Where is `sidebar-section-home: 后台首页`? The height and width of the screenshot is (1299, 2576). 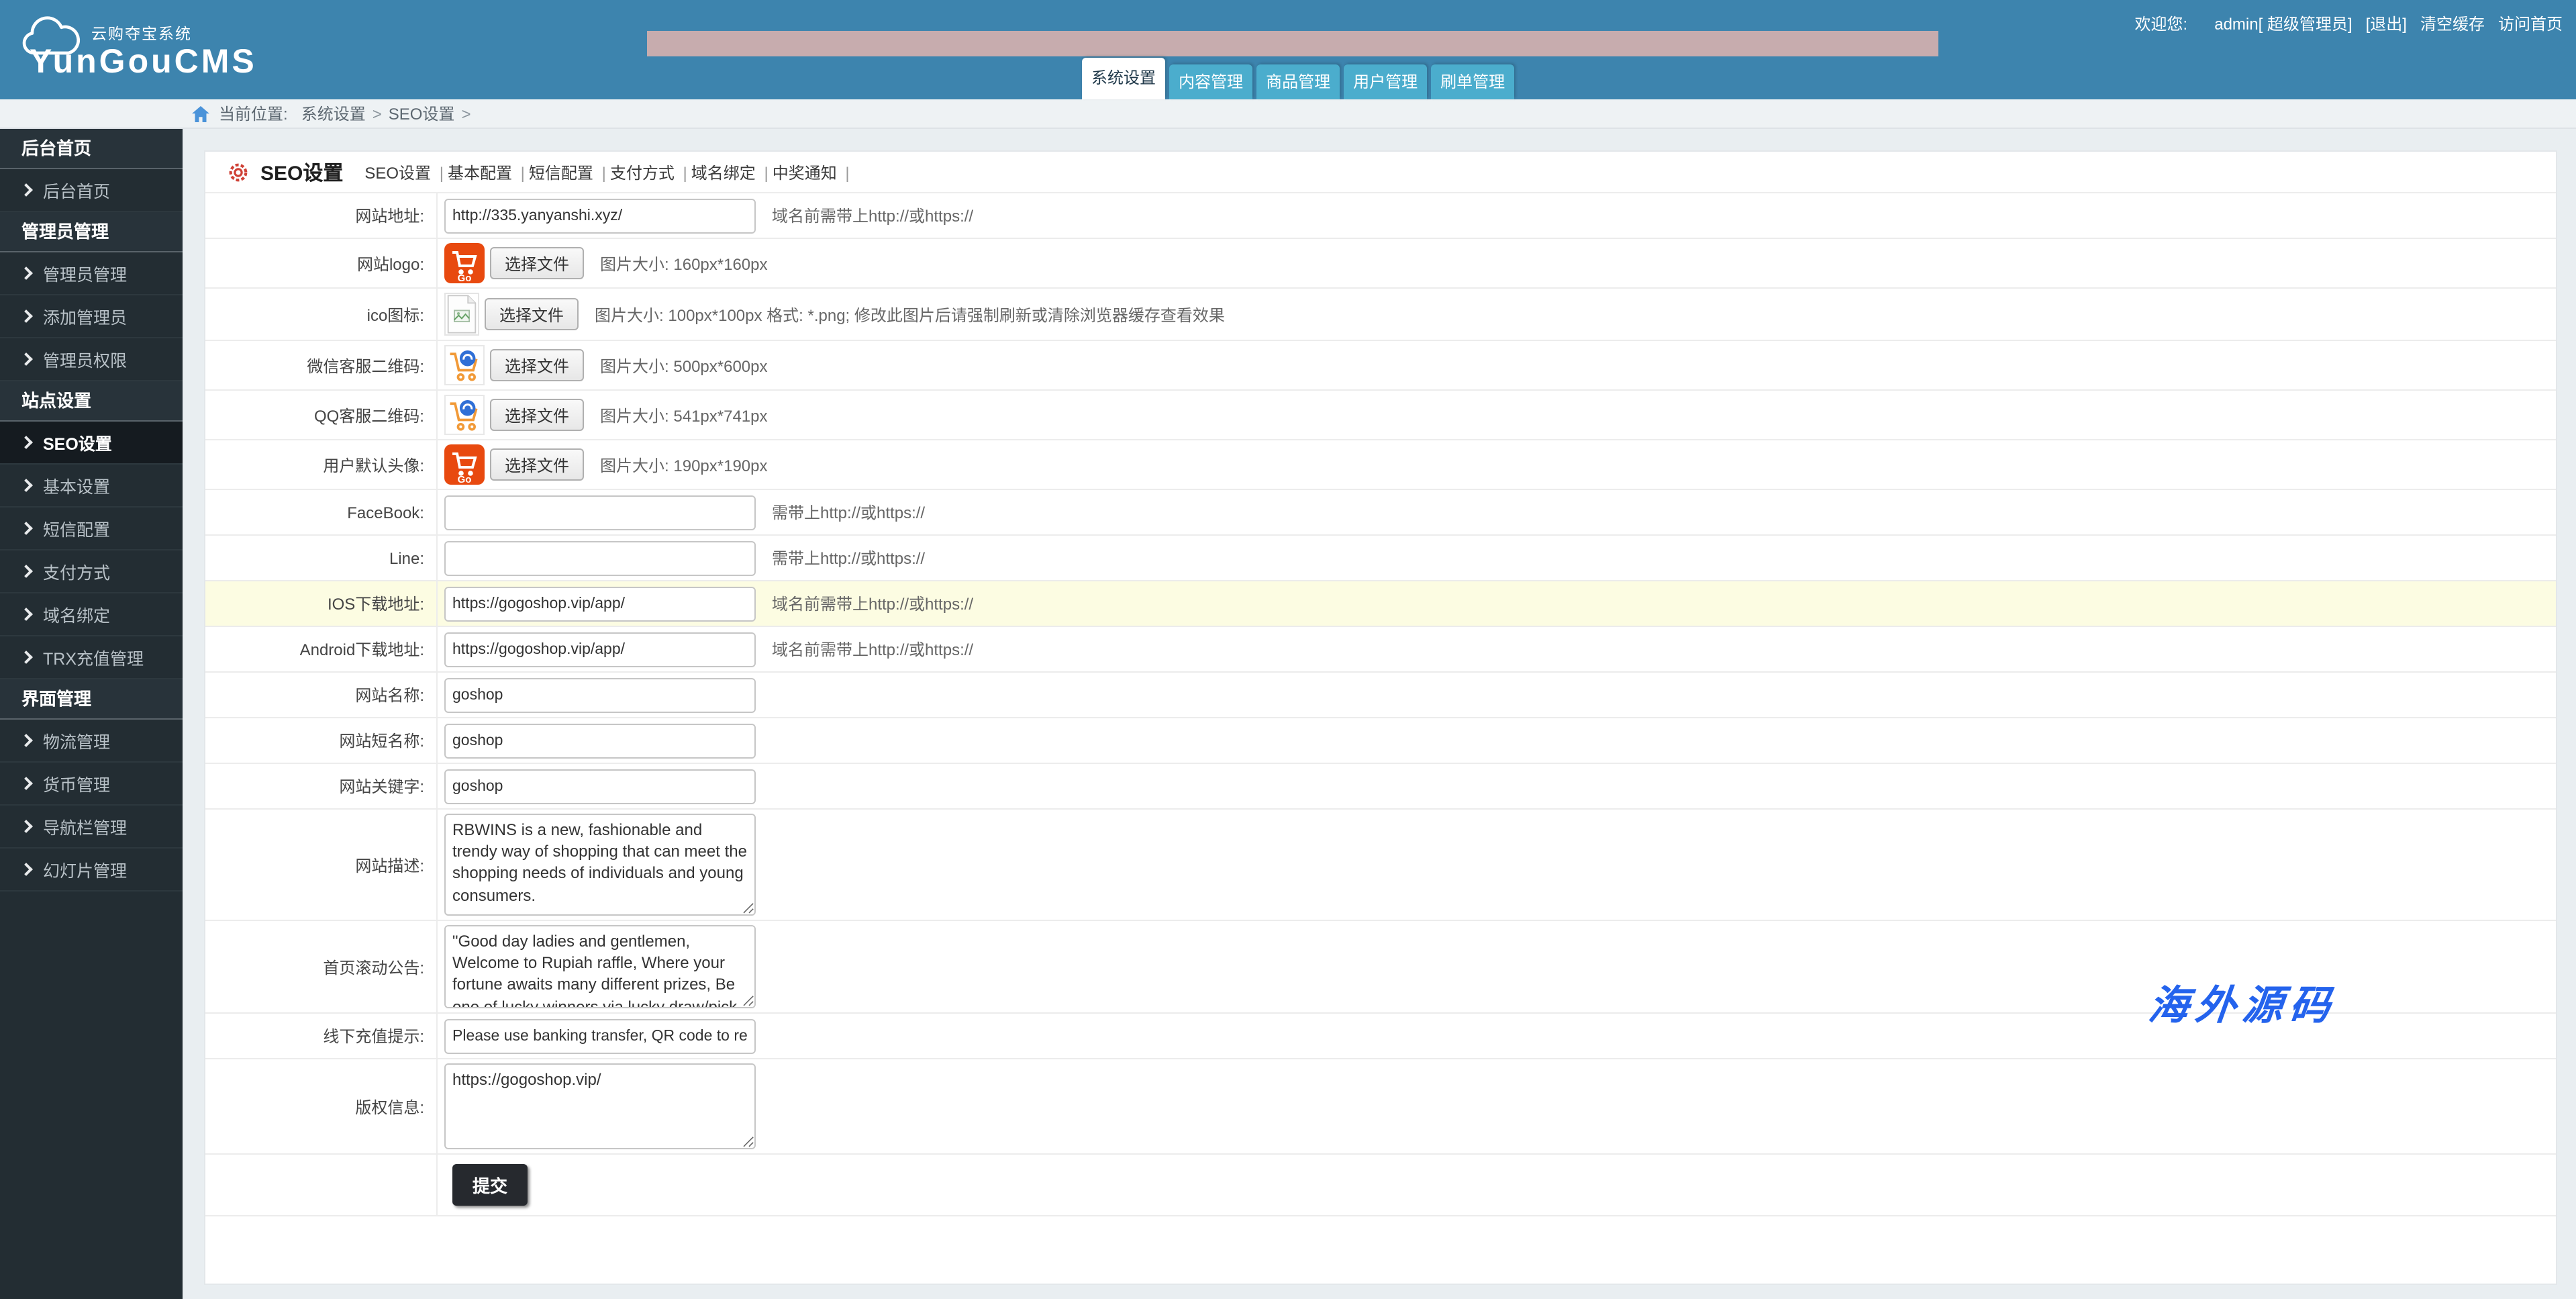
sidebar-section-home: 后台首页 is located at coordinates (91, 149).